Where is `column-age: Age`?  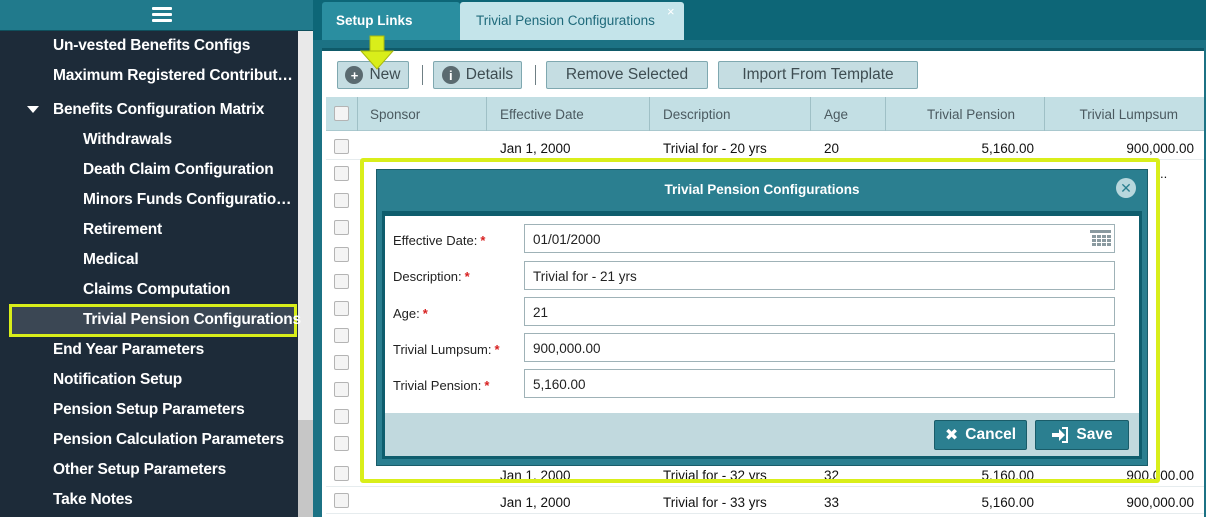
column-age: Age is located at coordinates (848, 114).